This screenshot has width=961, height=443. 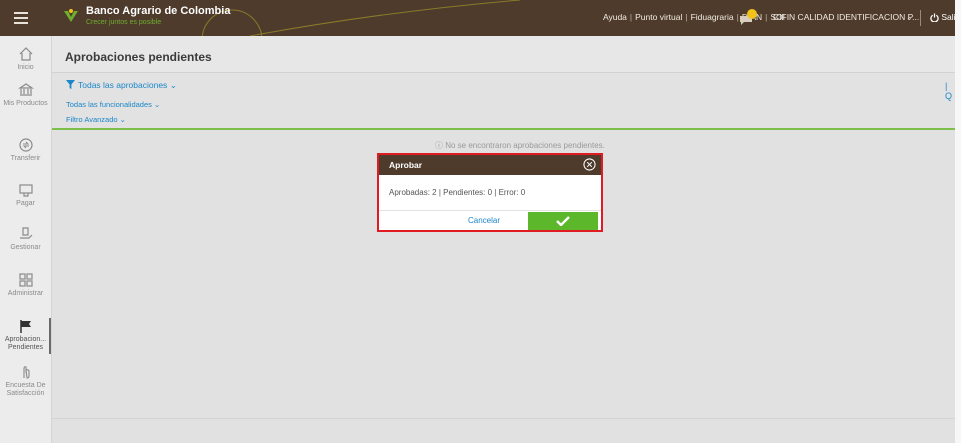 I want to click on sidebar-item-label: Pagar, so click(x=25, y=203).